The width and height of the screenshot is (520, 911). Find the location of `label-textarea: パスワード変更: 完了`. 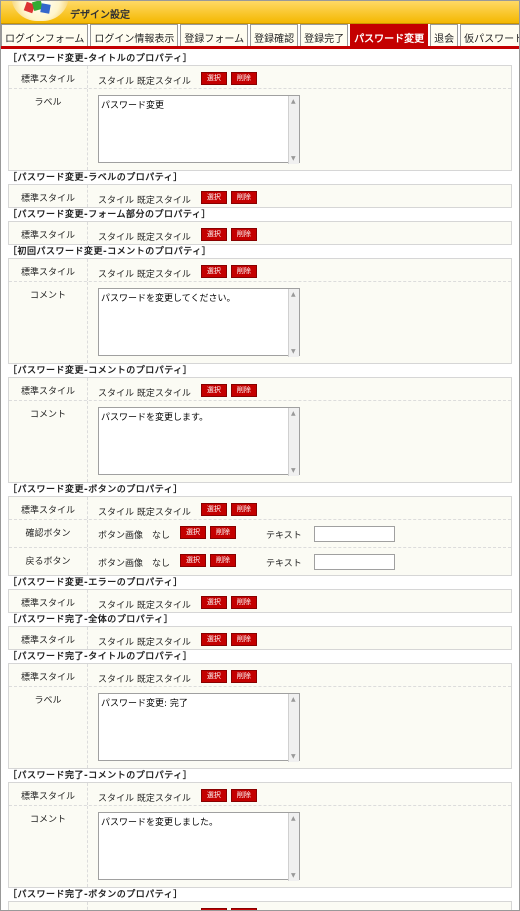

label-textarea: パスワード変更: 完了 is located at coordinates (199, 727).